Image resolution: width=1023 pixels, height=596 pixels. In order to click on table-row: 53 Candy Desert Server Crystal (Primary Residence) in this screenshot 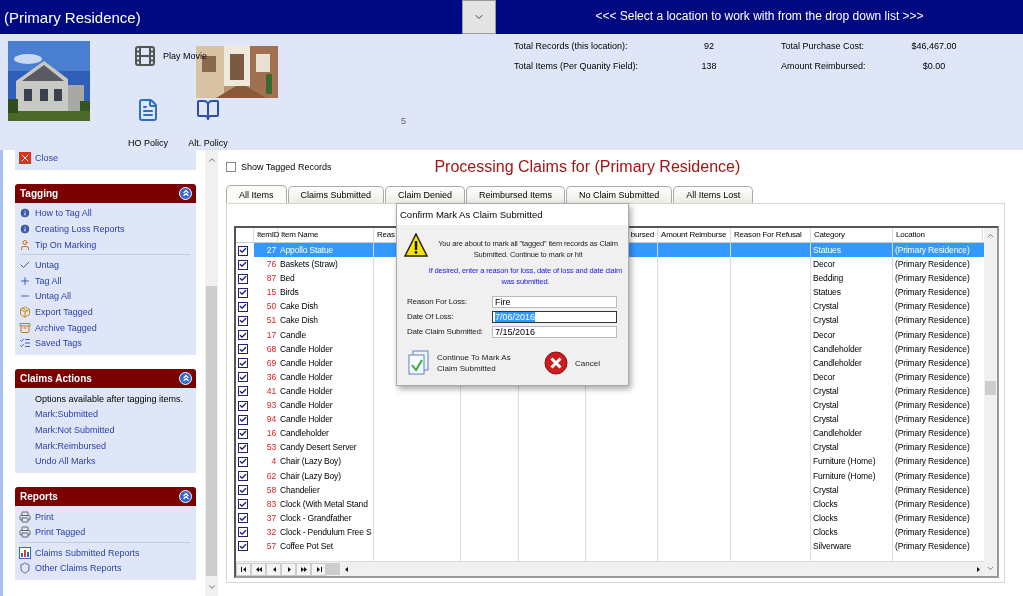, I will do `click(610, 447)`.